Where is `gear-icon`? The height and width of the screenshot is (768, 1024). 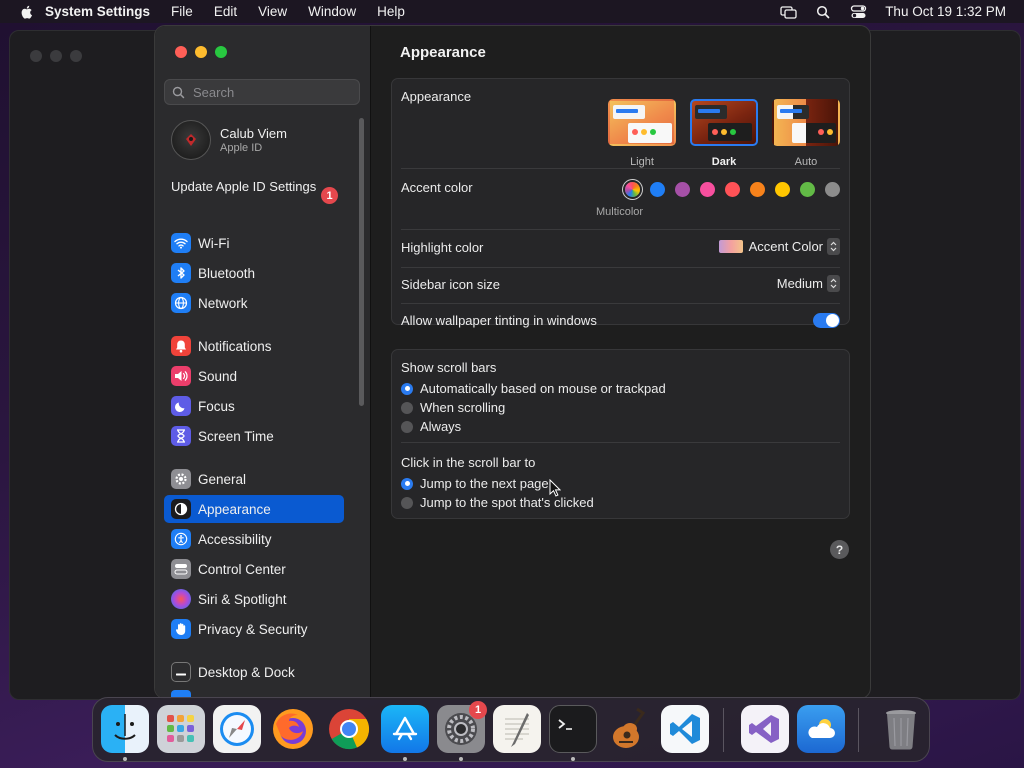
gear-icon is located at coordinates (181, 479).